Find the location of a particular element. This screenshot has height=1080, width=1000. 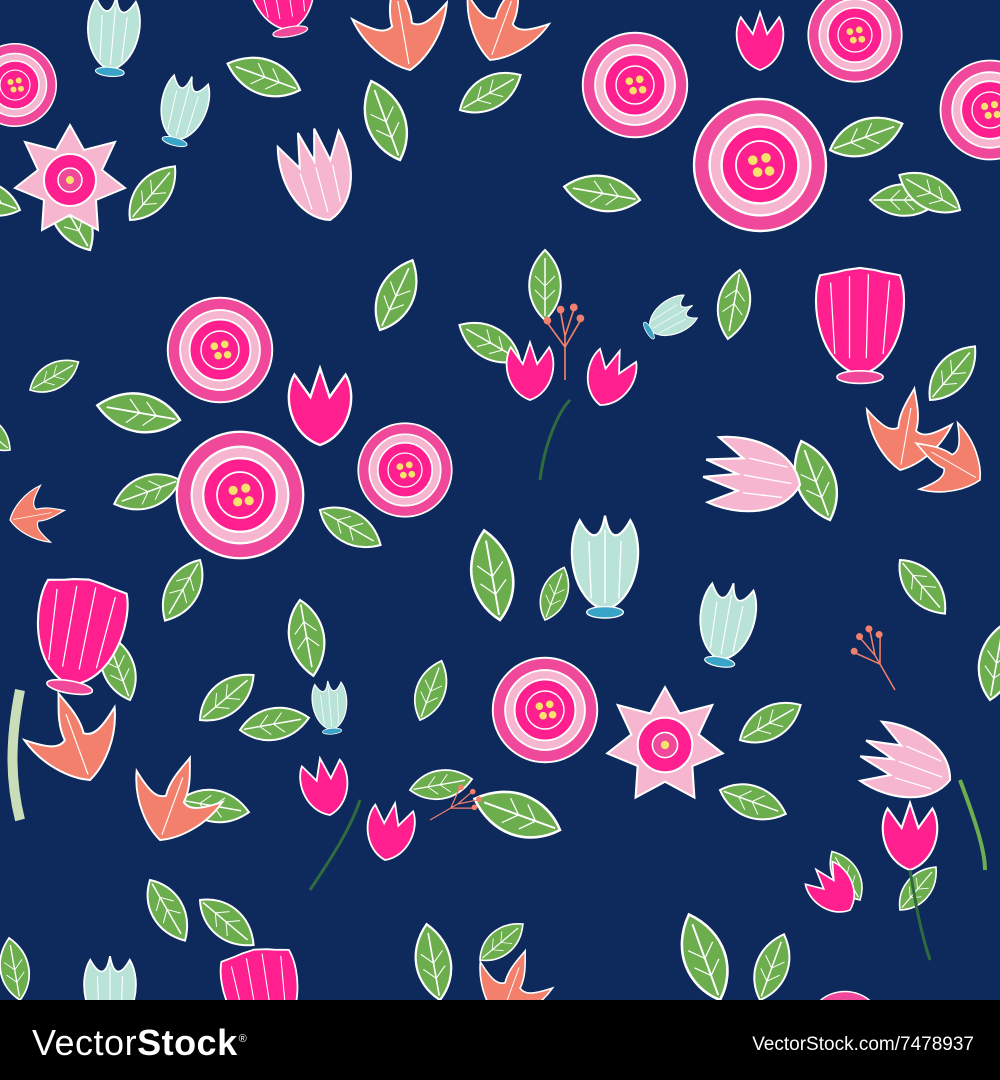

trademark-symbol: ® is located at coordinates (243, 1039).